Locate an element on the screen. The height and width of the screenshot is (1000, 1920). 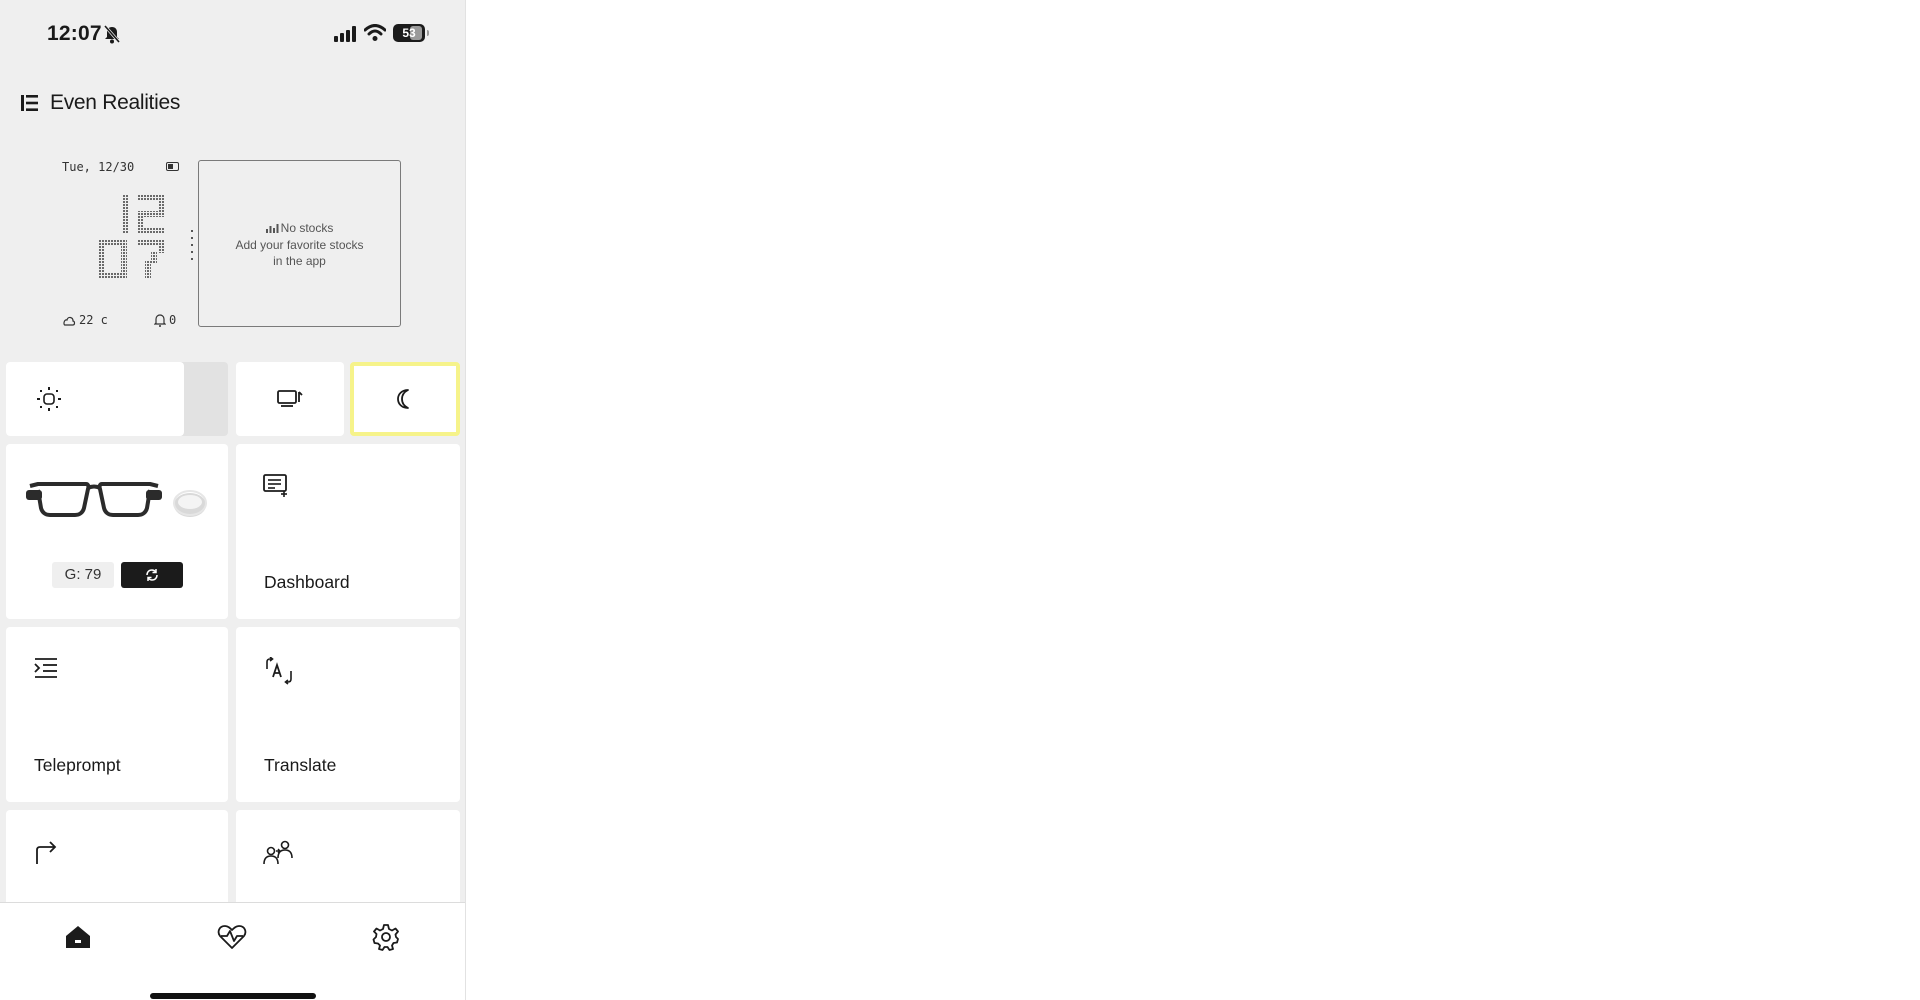
display-icon is located at coordinates (290, 398).